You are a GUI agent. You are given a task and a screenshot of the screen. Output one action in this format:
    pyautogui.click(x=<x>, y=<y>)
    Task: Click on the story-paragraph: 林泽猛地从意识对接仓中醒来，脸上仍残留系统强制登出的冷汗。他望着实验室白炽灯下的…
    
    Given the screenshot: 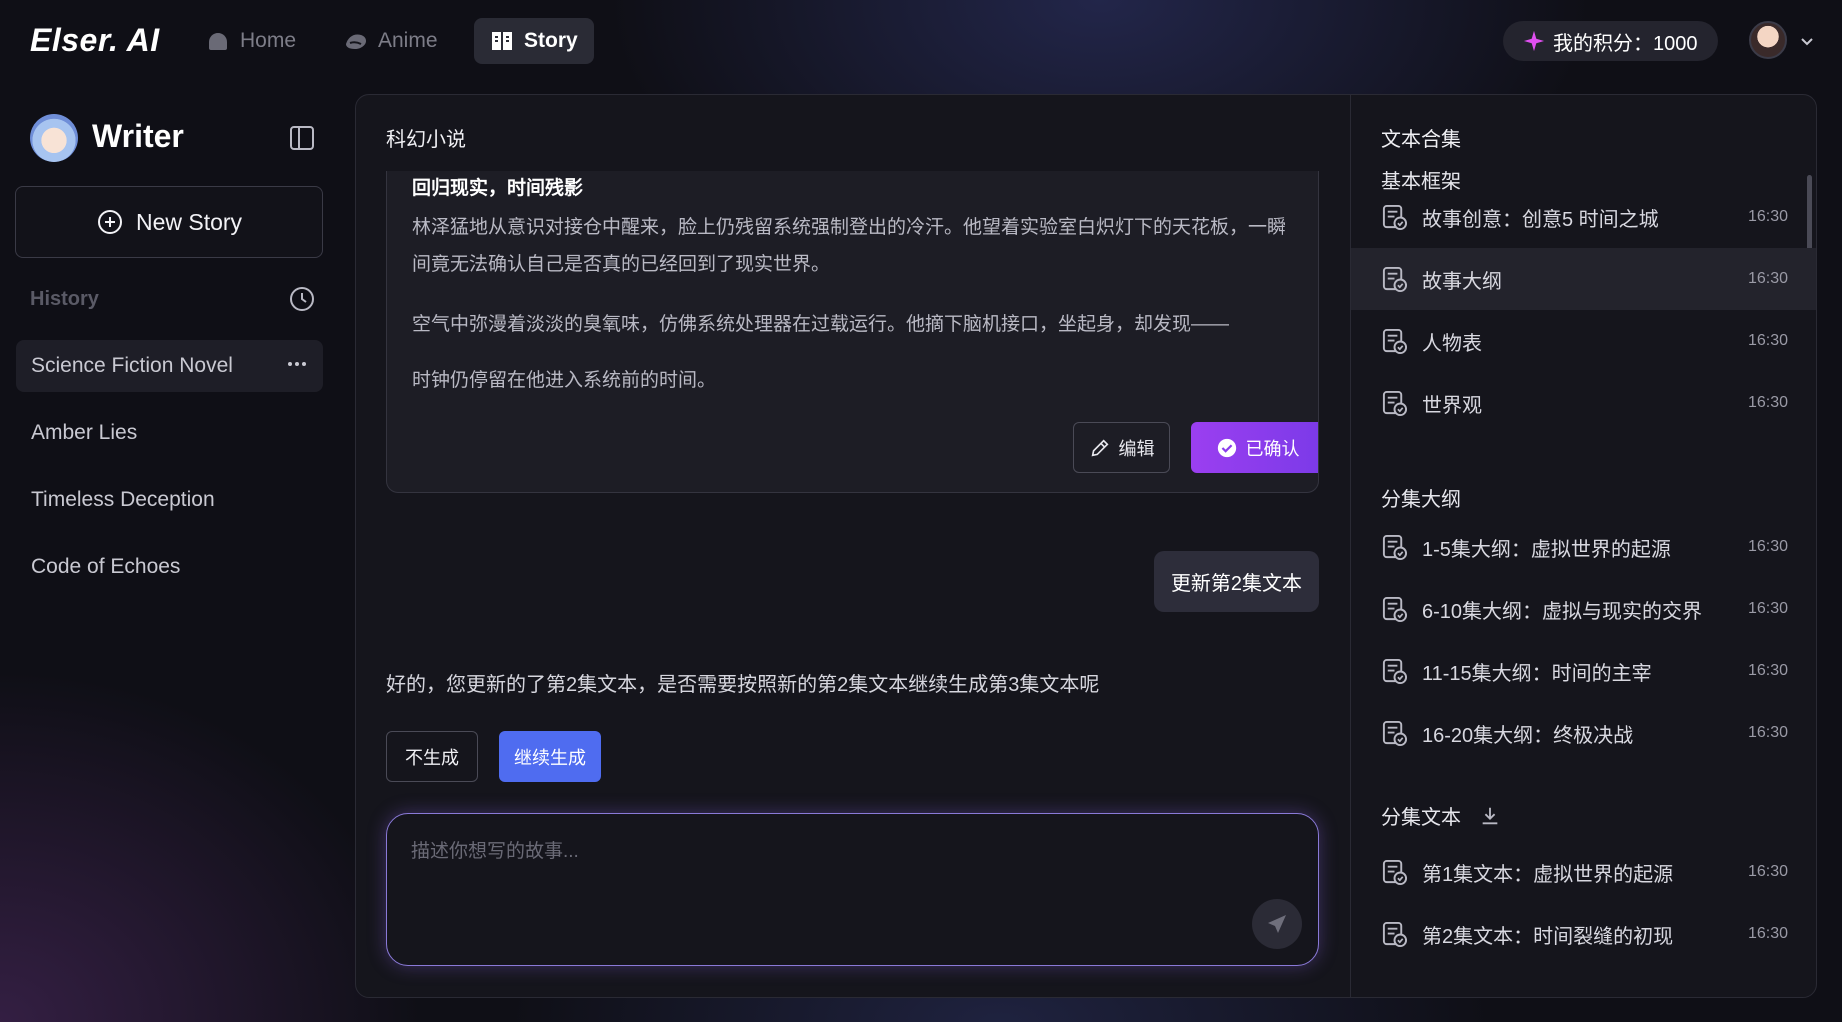 What is the action you would take?
    pyautogui.click(x=849, y=246)
    